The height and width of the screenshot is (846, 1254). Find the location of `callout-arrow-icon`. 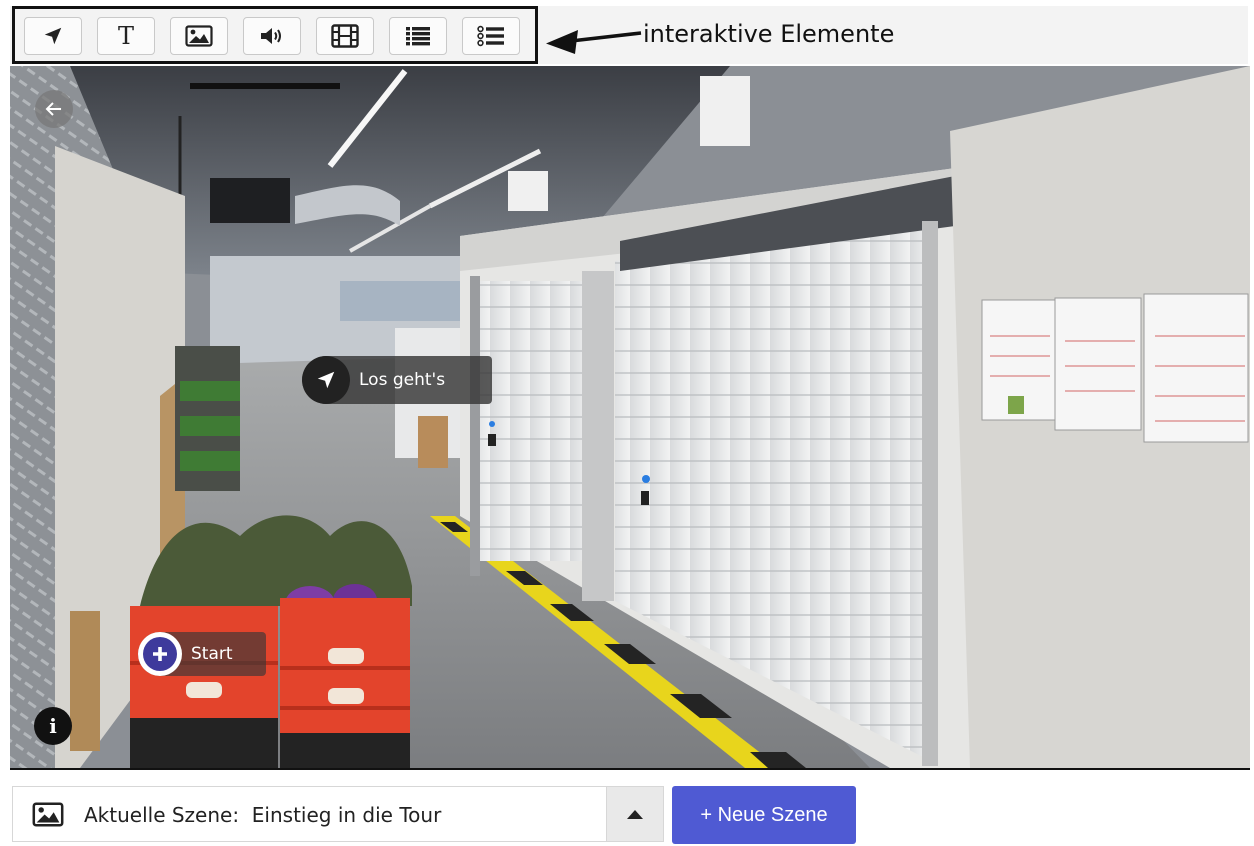

callout-arrow-icon is located at coordinates (594, 42).